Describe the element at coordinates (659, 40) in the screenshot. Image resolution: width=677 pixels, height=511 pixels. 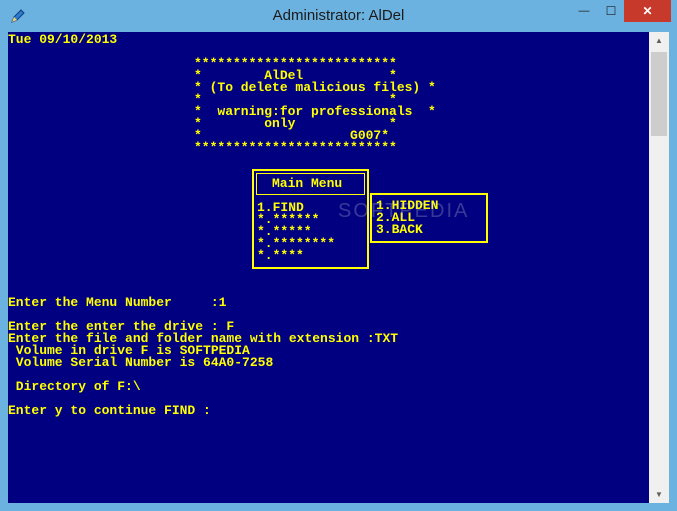
I see `scroll-up-icon: ▲` at that location.